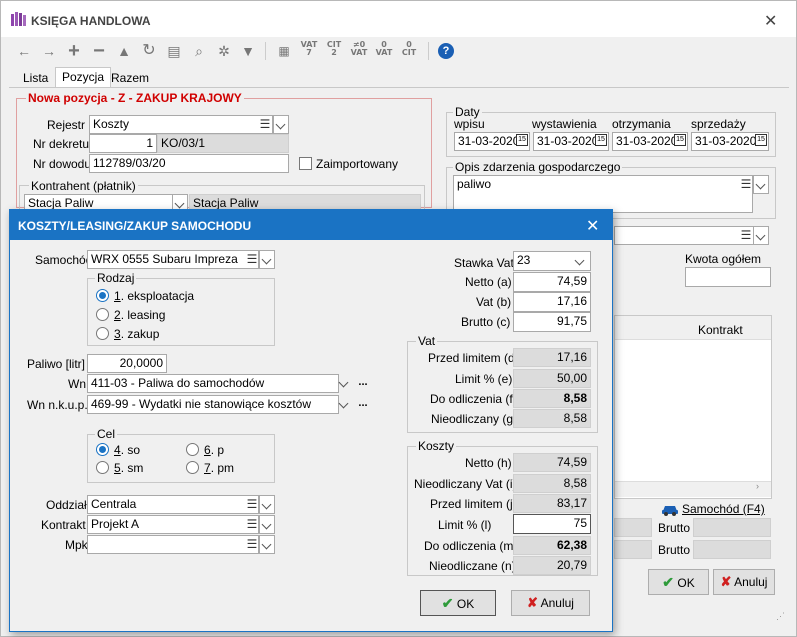 The width and height of the screenshot is (797, 637). What do you see at coordinates (192, 467) in the screenshot?
I see `cel-pm-radio` at bounding box center [192, 467].